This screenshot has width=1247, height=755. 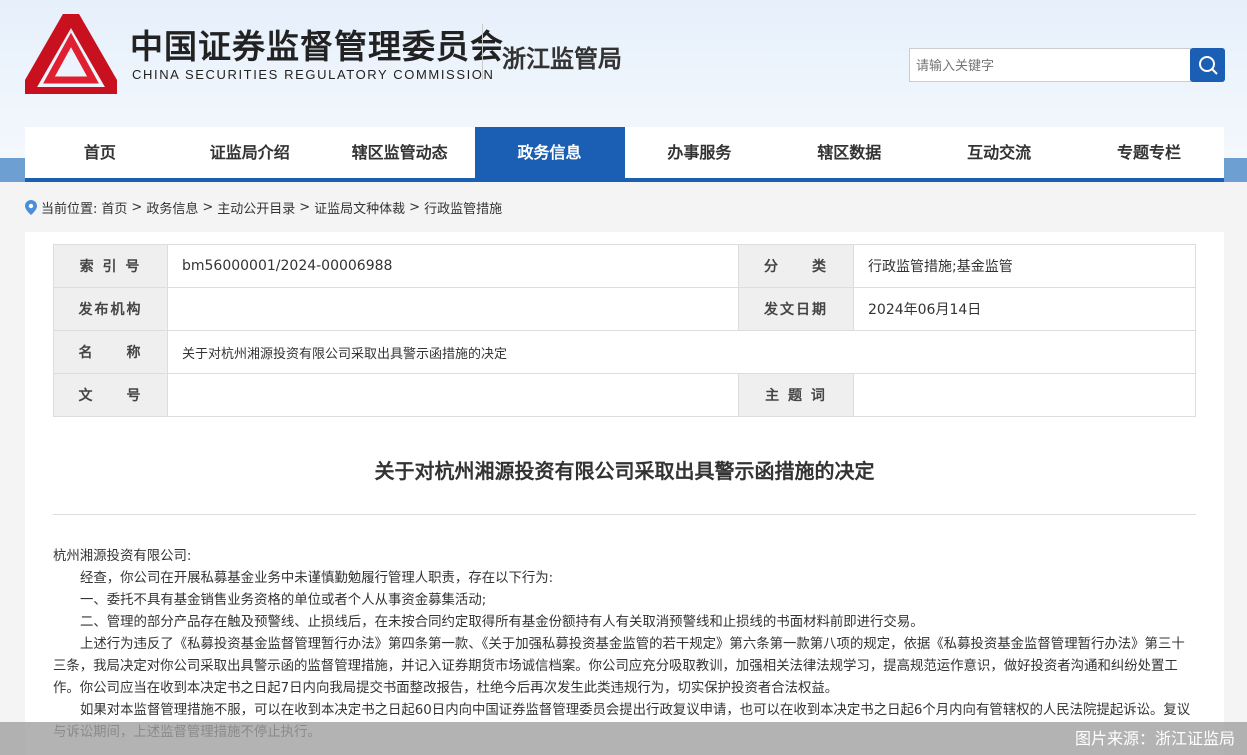 What do you see at coordinates (1024, 266) in the screenshot?
I see `category-value: 行政监管措施;基金监管` at bounding box center [1024, 266].